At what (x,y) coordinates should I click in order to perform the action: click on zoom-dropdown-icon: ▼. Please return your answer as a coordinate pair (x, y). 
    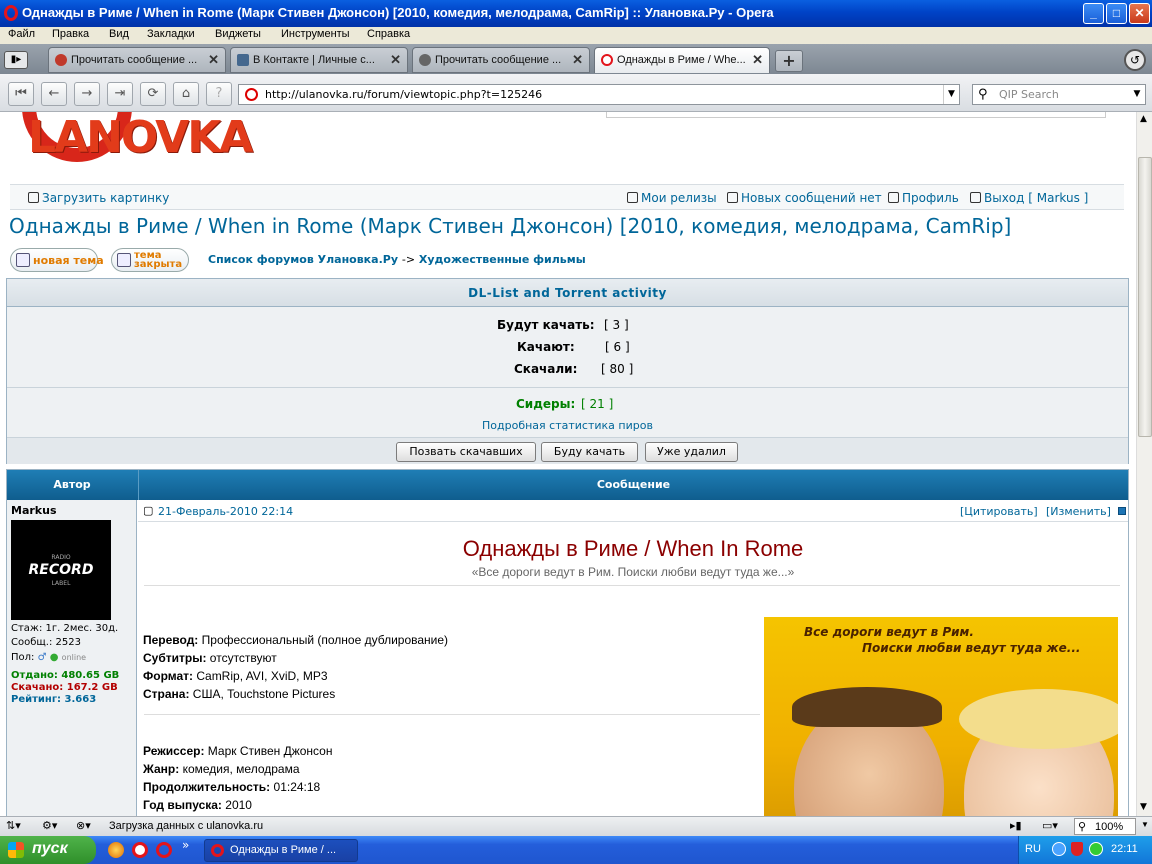
    Looking at the image, I should click on (1145, 824).